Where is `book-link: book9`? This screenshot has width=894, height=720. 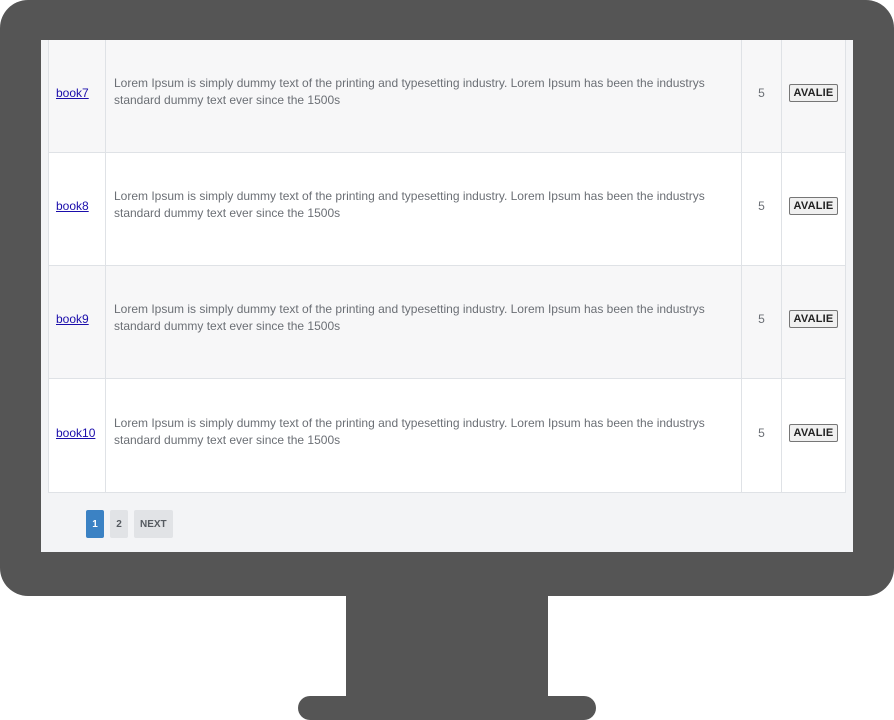
book-link: book9 is located at coordinates (72, 319).